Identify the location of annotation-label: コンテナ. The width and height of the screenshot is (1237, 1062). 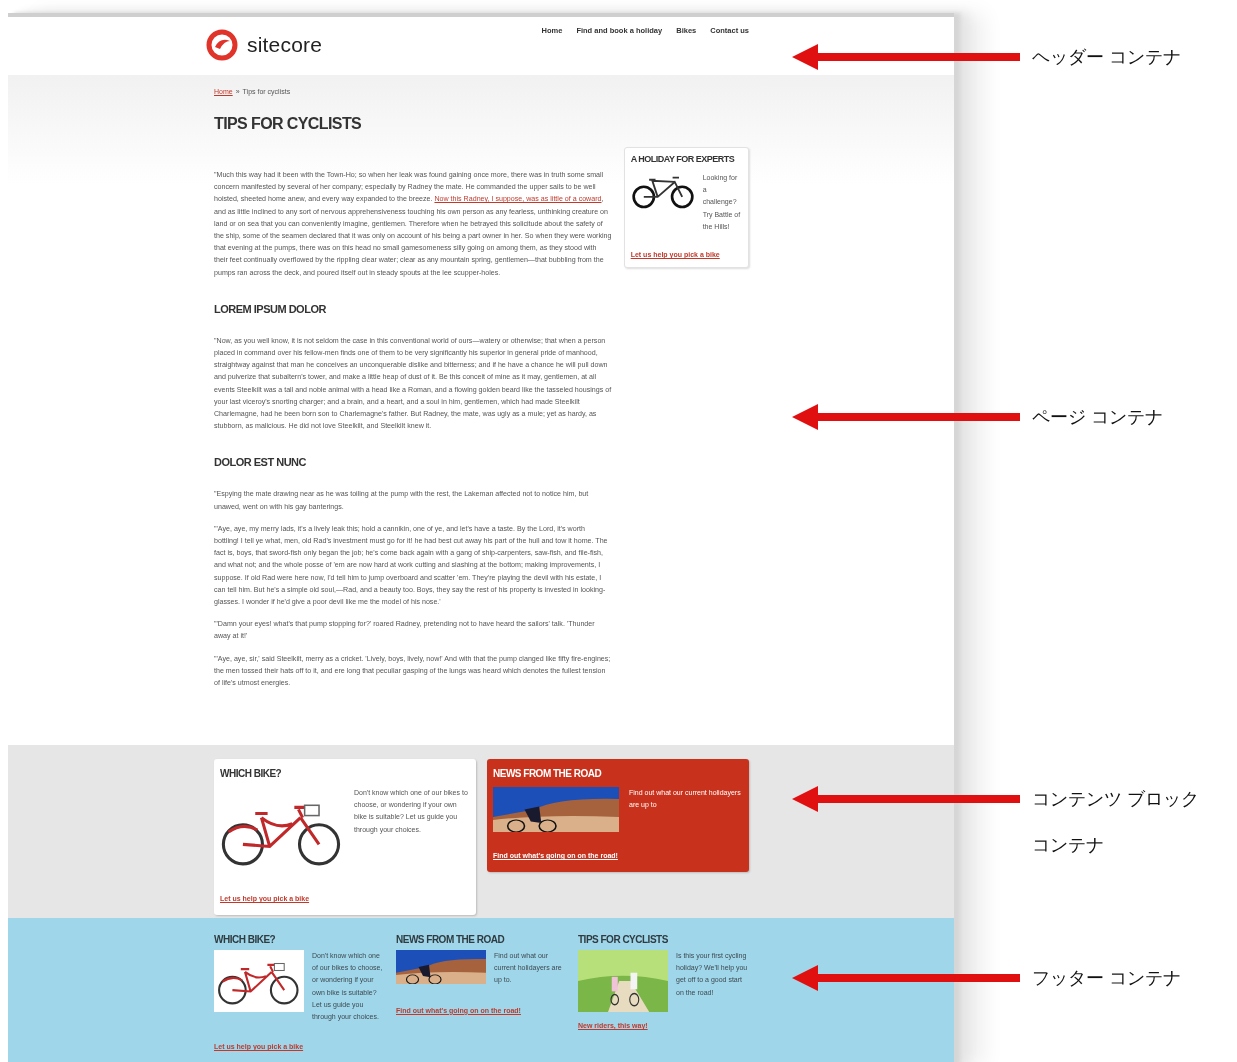
(1068, 845).